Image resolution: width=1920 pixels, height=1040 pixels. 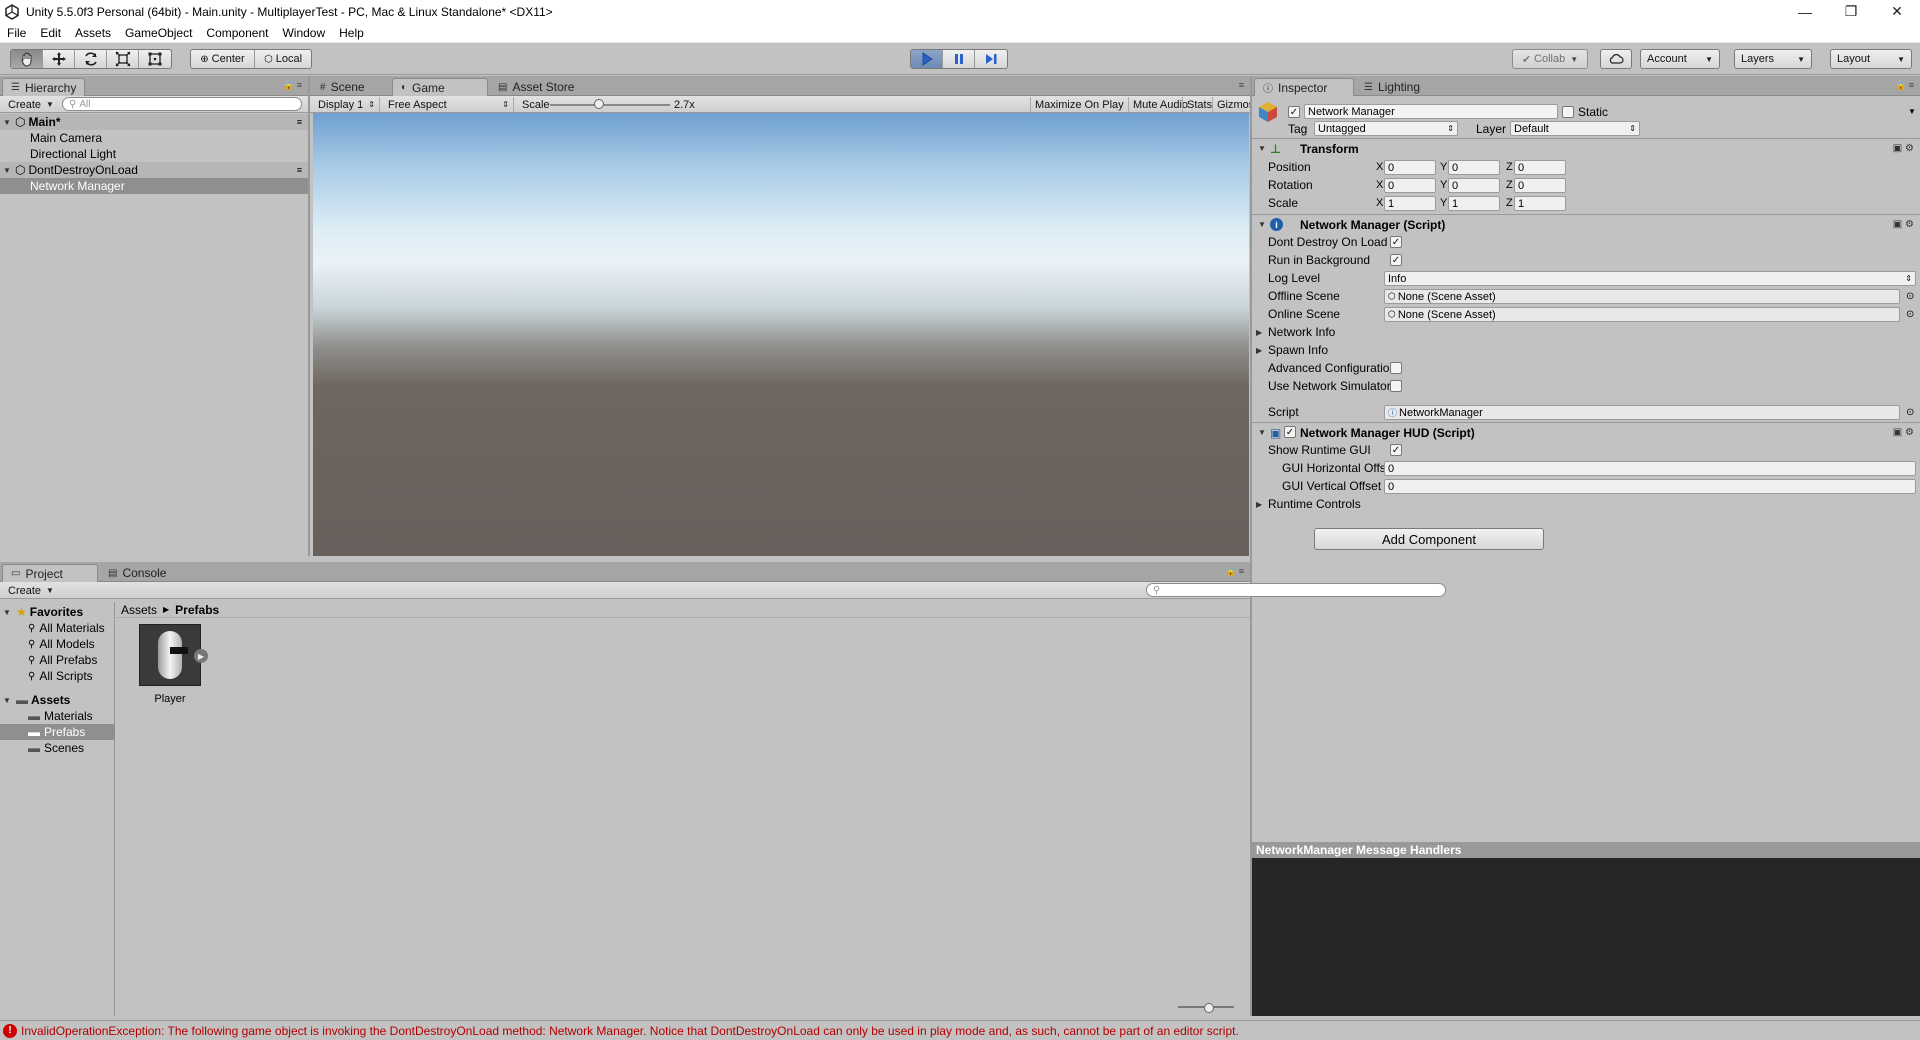 I want to click on layout-button: Layout ▼, so click(x=1871, y=59).